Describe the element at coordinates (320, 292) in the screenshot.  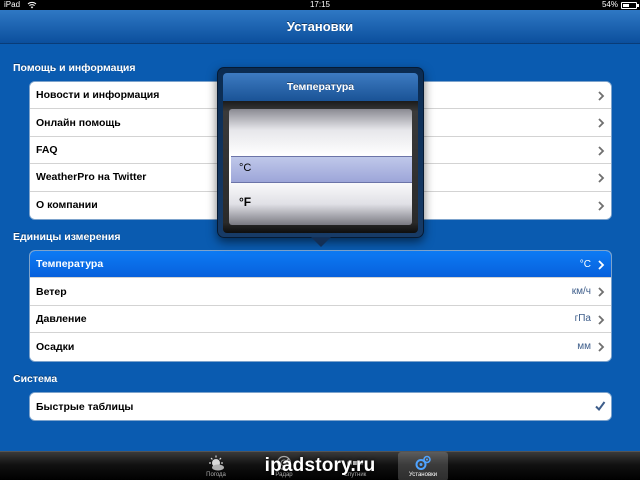
I see `row-wind: Ветер км/ч` at that location.